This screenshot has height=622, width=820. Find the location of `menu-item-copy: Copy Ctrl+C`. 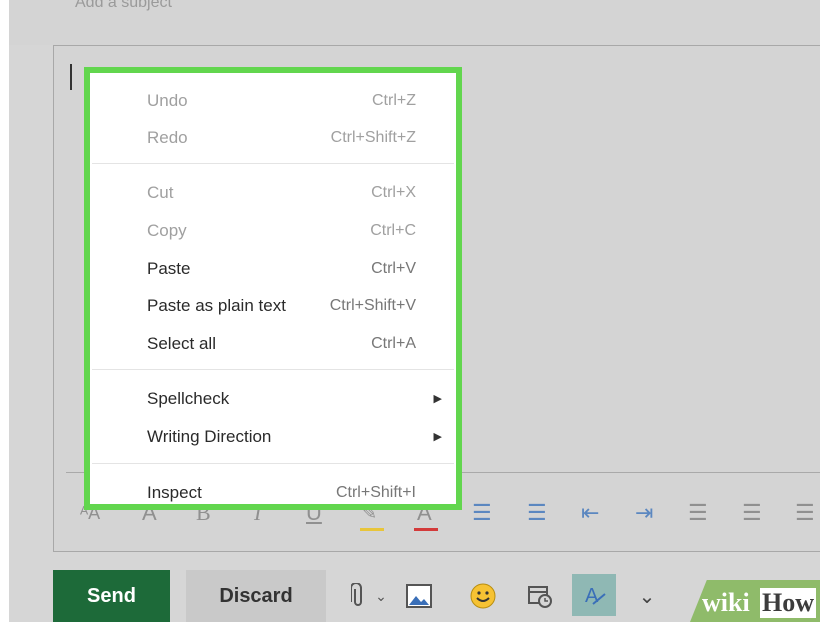

menu-item-copy: Copy Ctrl+C is located at coordinates (273, 231).